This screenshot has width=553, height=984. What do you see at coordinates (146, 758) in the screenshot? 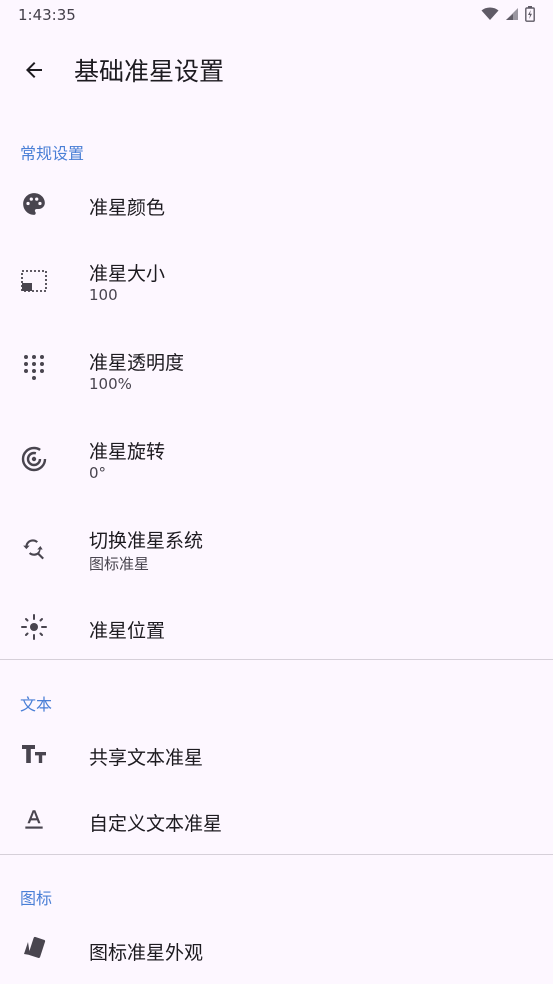
I see `shared-text-crosshair-title: 共享文本准星` at bounding box center [146, 758].